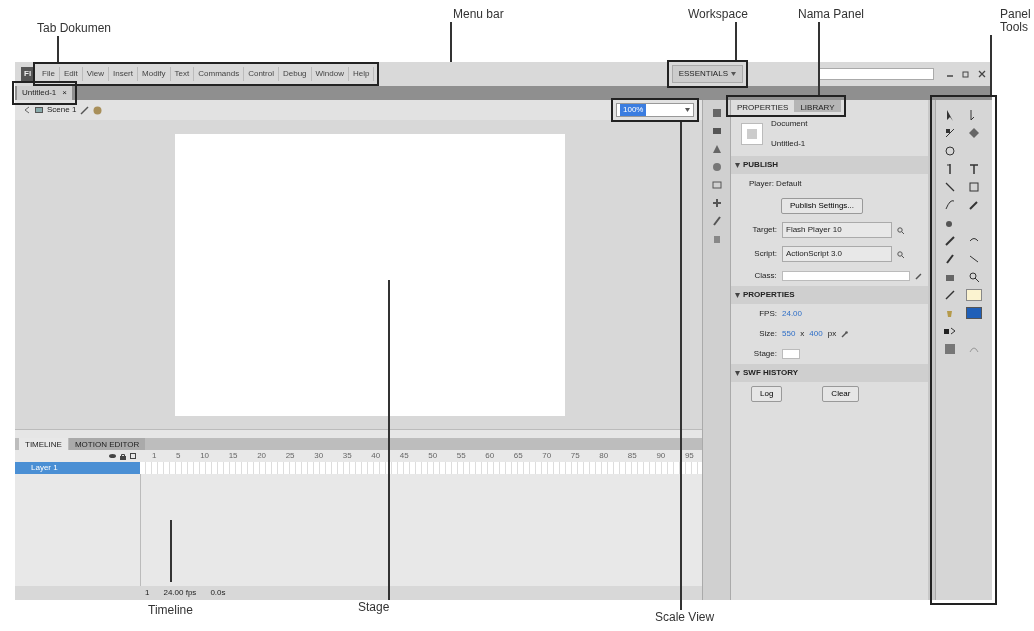  What do you see at coordinates (95, 74) in the screenshot?
I see `menu-item: View` at bounding box center [95, 74].